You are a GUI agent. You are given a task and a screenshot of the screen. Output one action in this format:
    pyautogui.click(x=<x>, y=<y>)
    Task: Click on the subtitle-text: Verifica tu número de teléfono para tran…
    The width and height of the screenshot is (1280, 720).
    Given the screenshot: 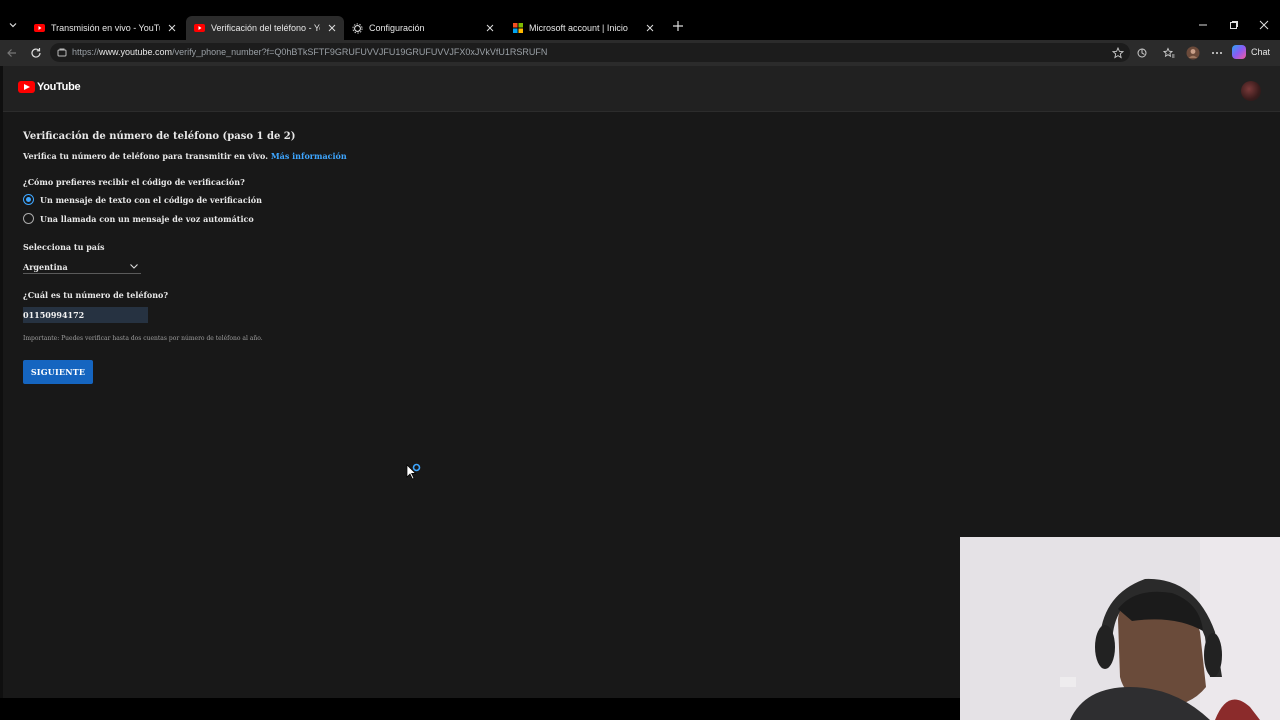 What is the action you would take?
    pyautogui.click(x=146, y=156)
    